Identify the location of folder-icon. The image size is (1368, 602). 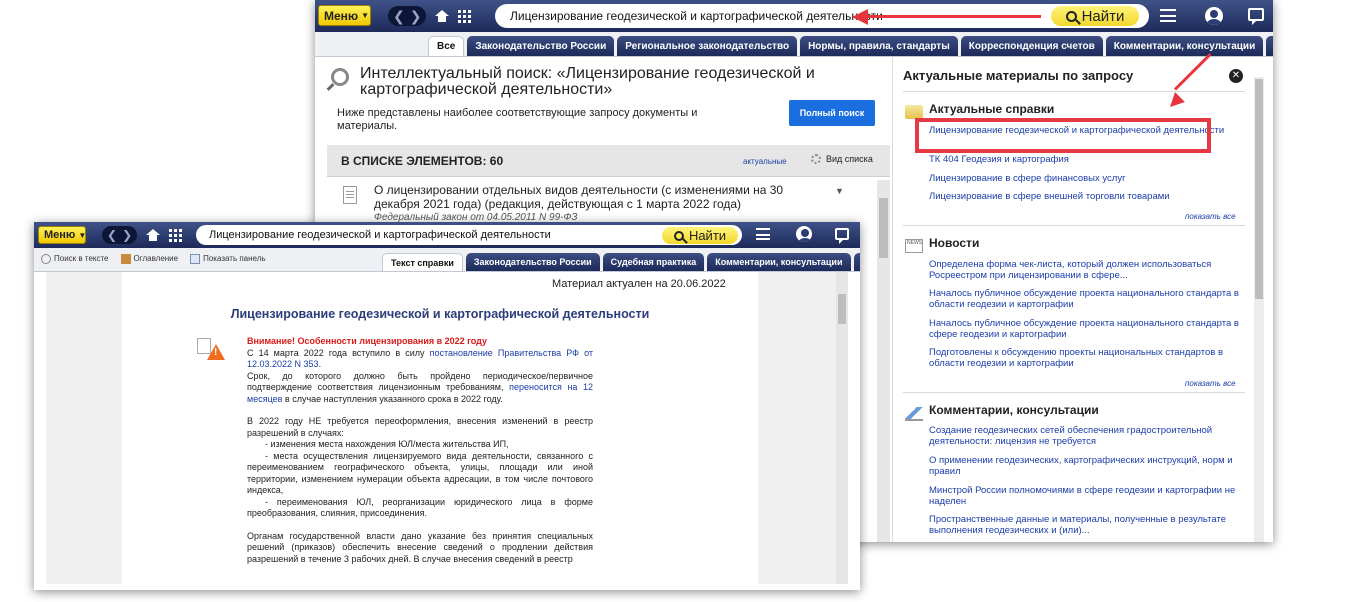
(914, 112).